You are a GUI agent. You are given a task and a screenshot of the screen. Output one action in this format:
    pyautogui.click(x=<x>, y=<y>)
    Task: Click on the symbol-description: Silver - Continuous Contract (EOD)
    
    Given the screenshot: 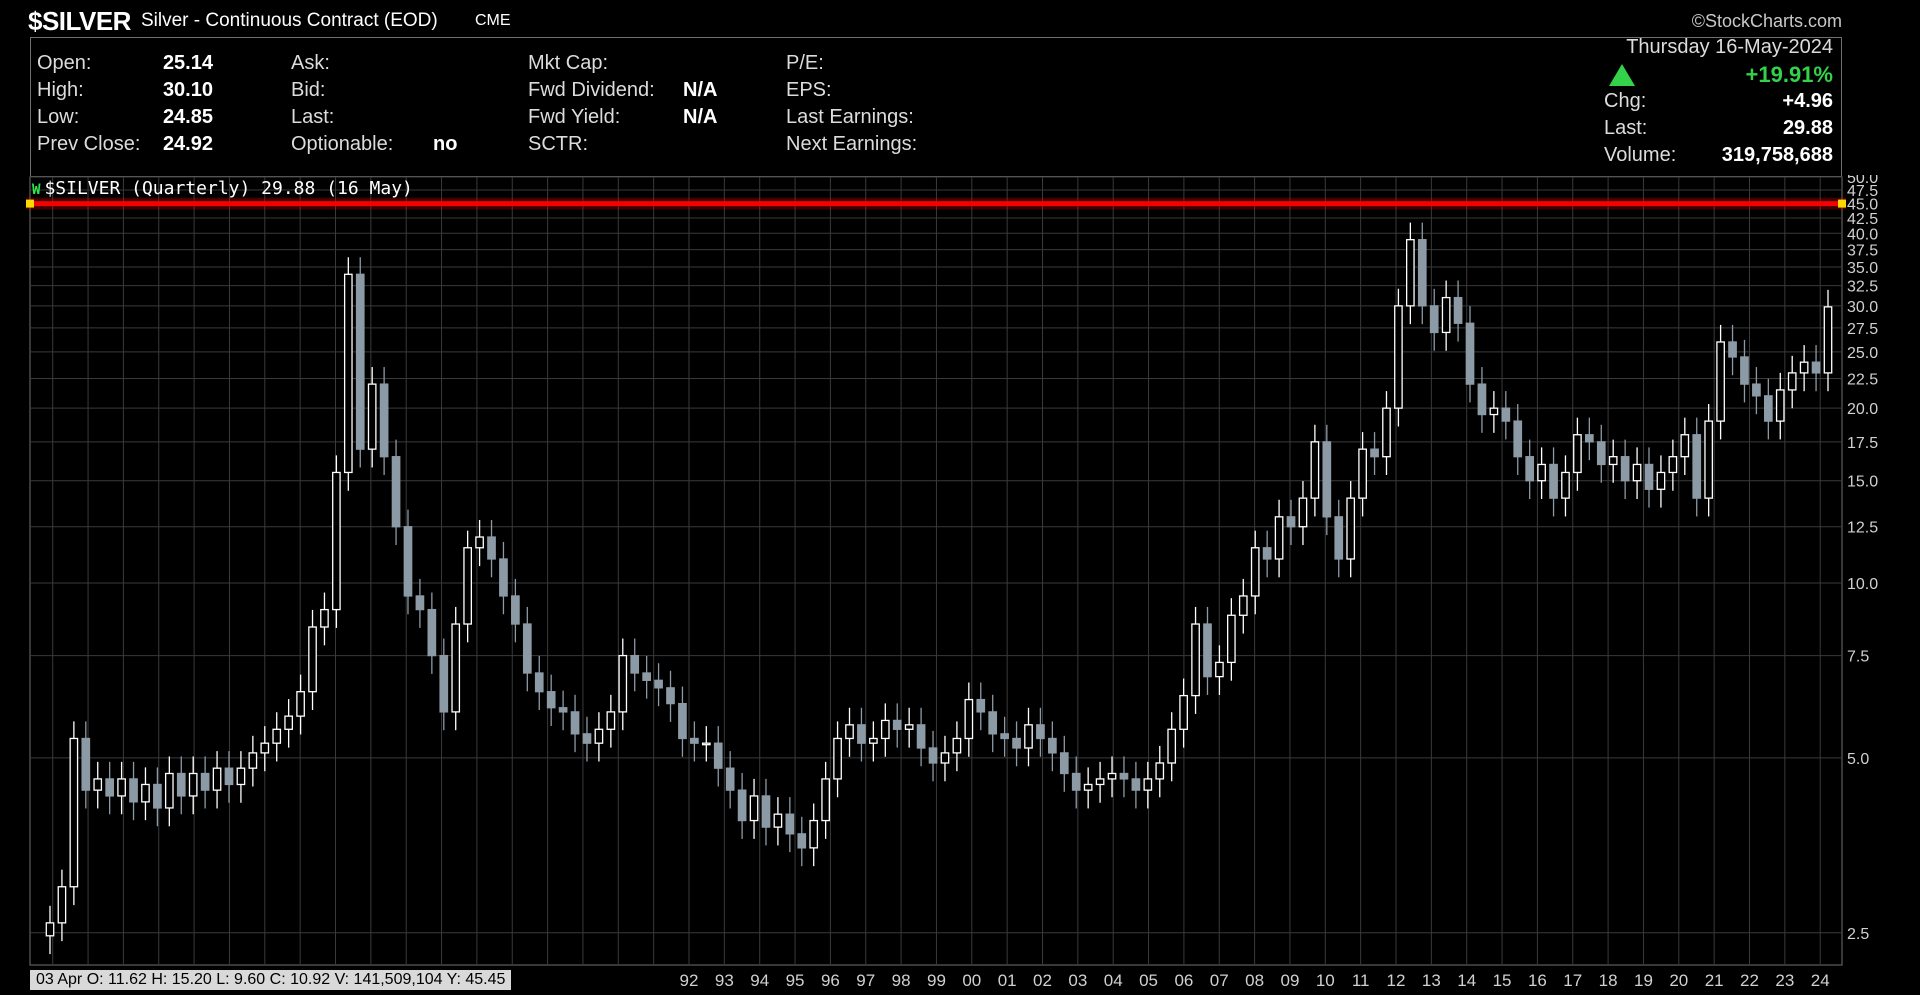 What is the action you would take?
    pyautogui.click(x=289, y=20)
    